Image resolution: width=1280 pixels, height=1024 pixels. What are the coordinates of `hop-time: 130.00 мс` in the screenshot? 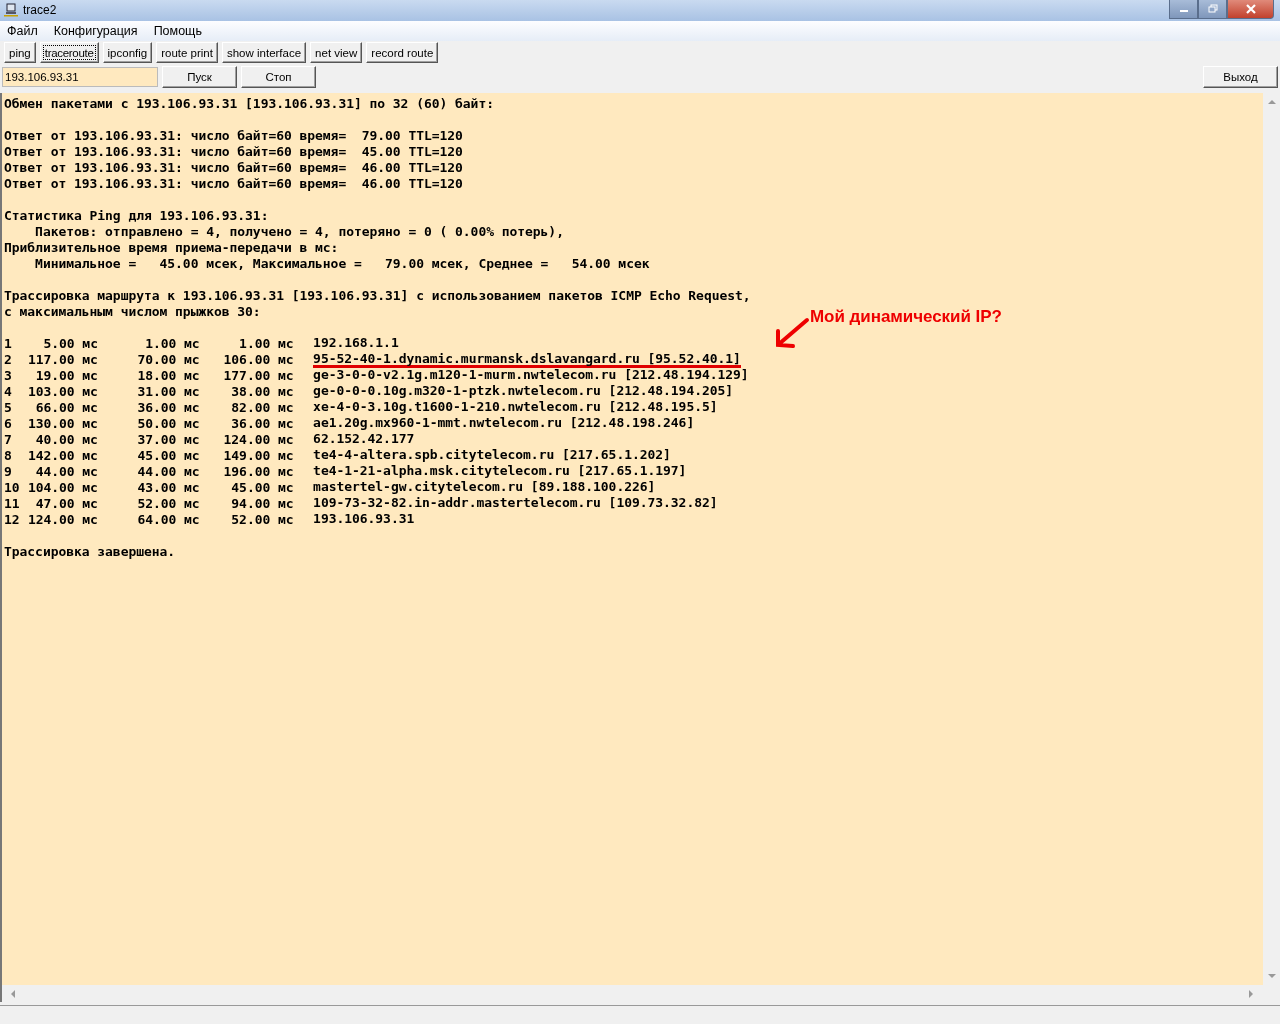 It's located at (62, 423).